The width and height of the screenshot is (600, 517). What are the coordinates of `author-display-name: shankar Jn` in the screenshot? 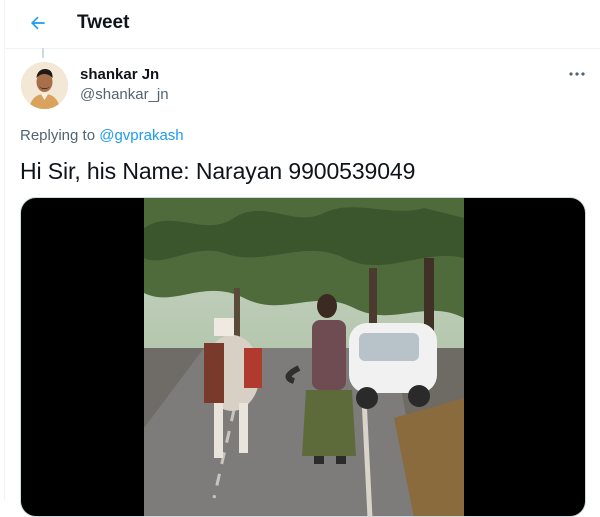 It's located at (119, 74).